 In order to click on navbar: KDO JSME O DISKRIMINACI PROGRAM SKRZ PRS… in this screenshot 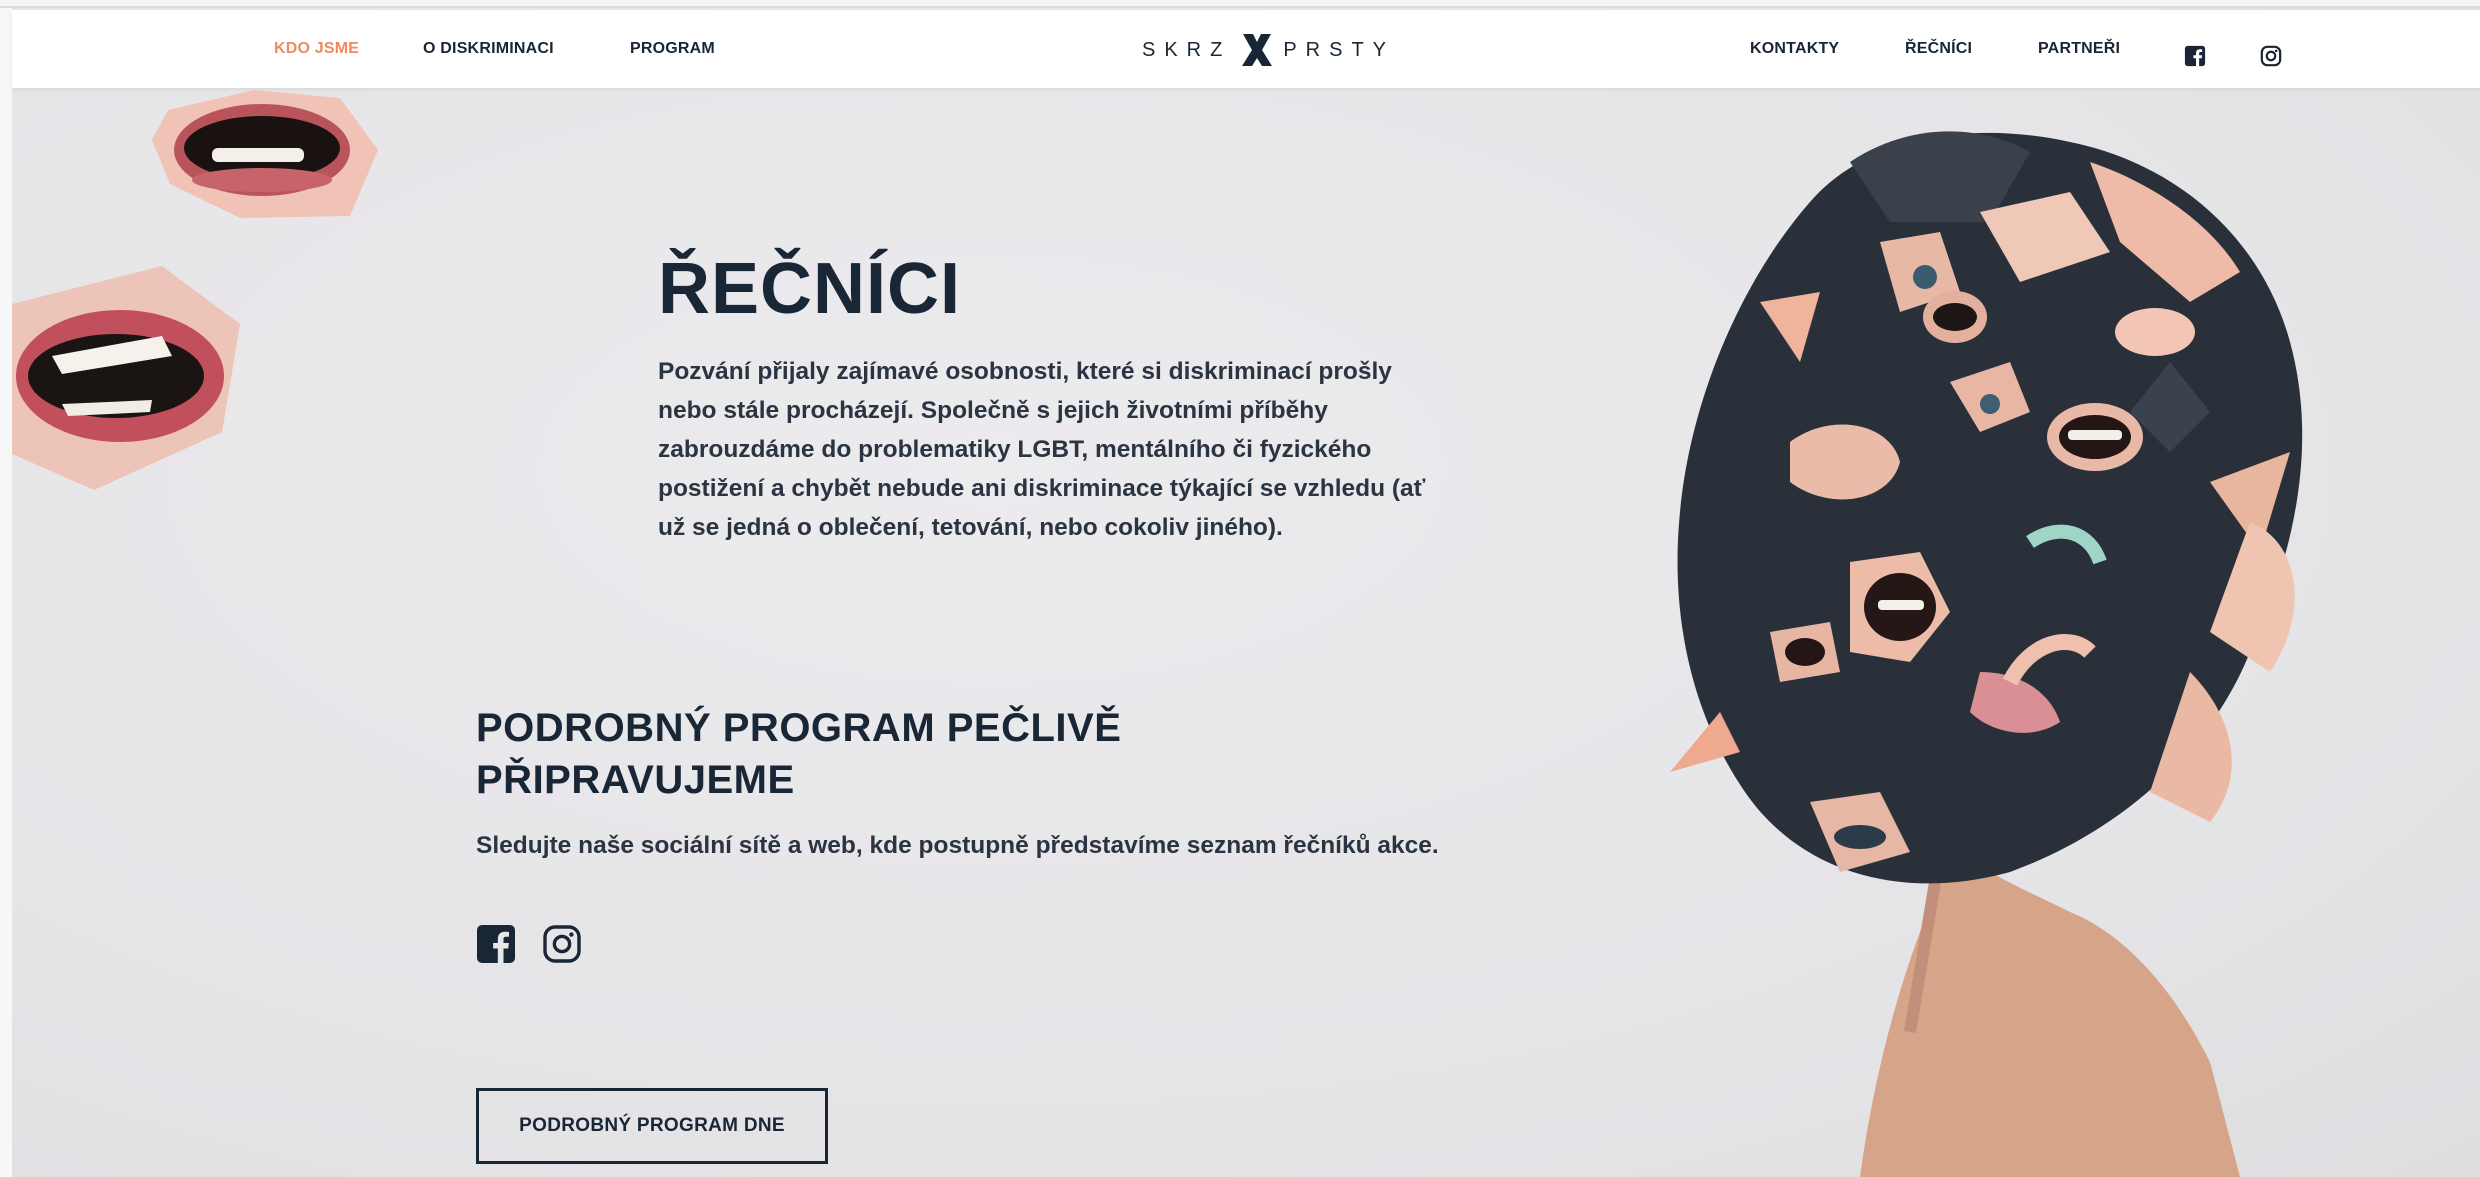, I will do `click(1246, 49)`.